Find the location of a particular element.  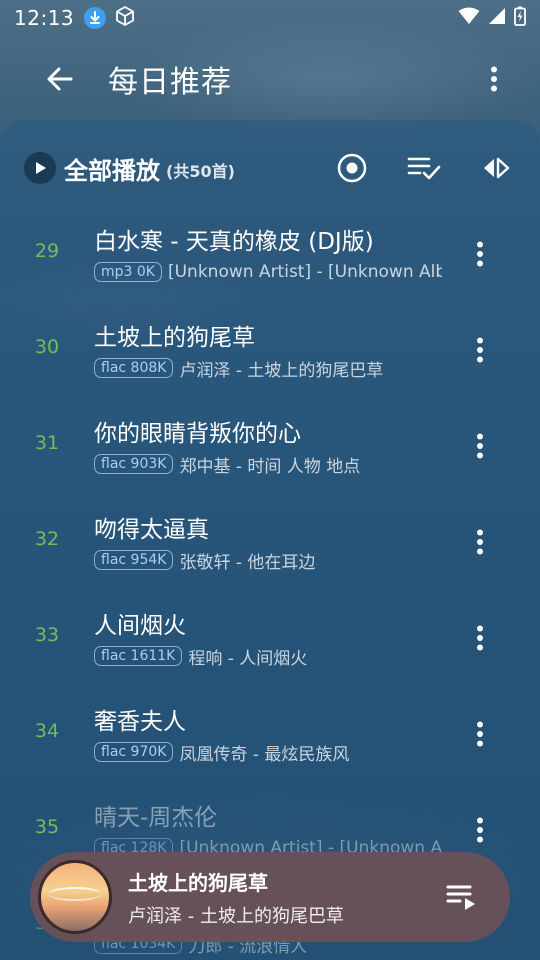

play-queue-button is located at coordinates (462, 897).